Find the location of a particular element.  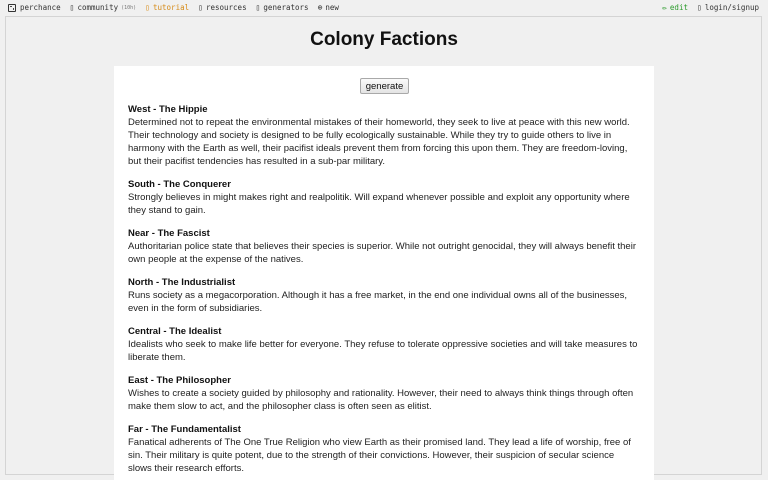

faction-name: West - The Hippie is located at coordinates (168, 109).